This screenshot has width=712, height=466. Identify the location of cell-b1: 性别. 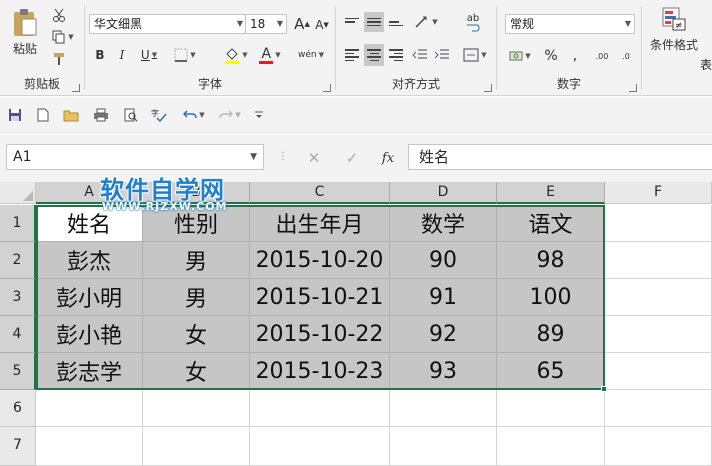
(196, 223).